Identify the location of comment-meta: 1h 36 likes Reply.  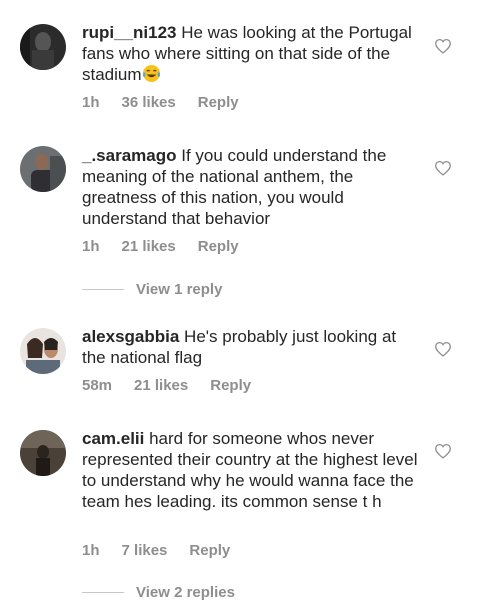
(171, 102).